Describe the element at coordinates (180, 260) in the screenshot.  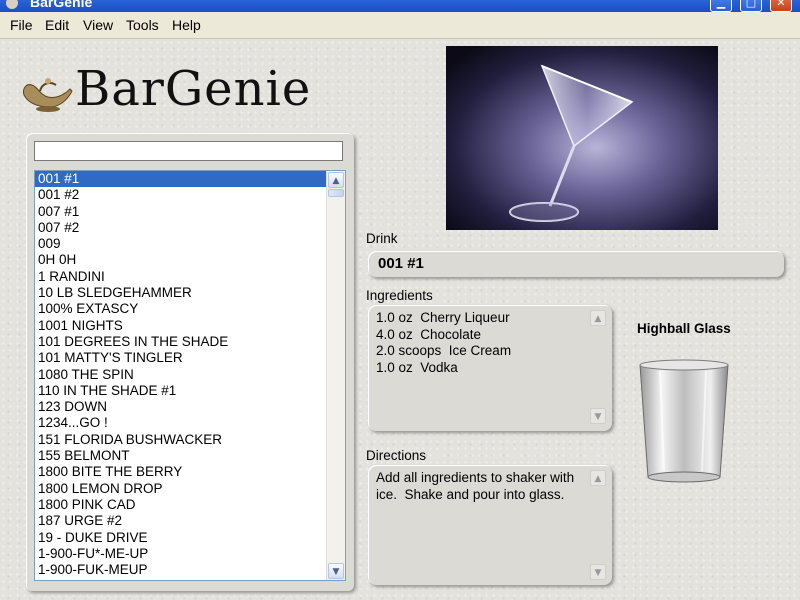
I see `list-item: 0H 0H` at that location.